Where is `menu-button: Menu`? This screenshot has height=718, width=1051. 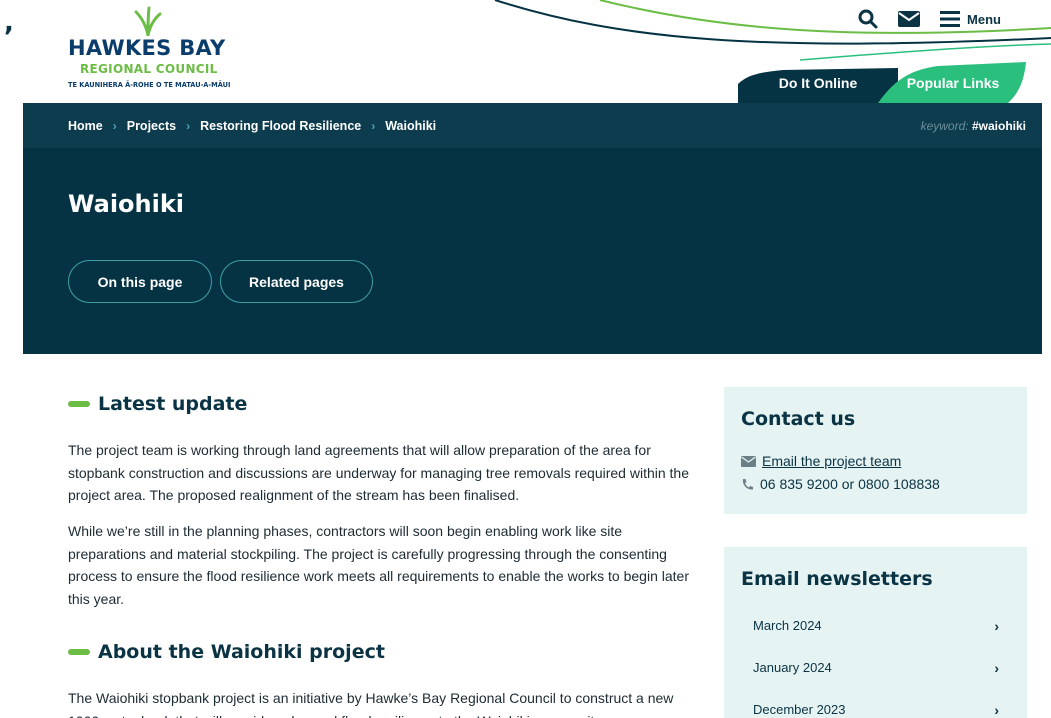 menu-button: Menu is located at coordinates (970, 19).